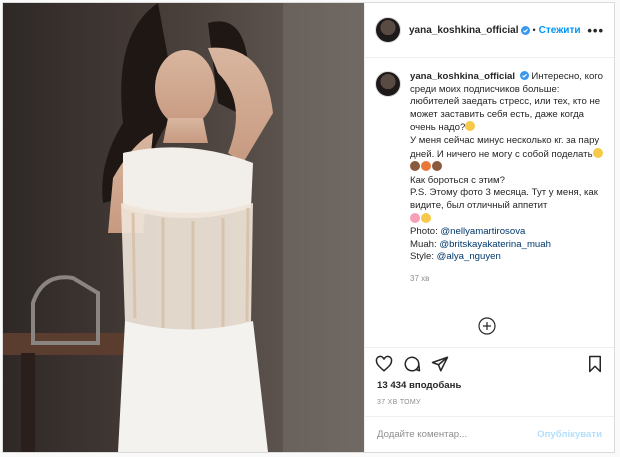  Describe the element at coordinates (595, 30) in the screenshot. I see `more-options-button: •••` at that location.